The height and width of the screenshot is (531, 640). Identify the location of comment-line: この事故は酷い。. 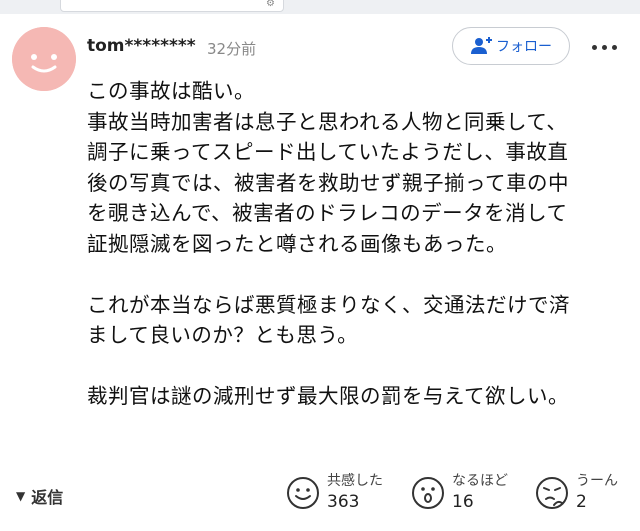
(171, 91).